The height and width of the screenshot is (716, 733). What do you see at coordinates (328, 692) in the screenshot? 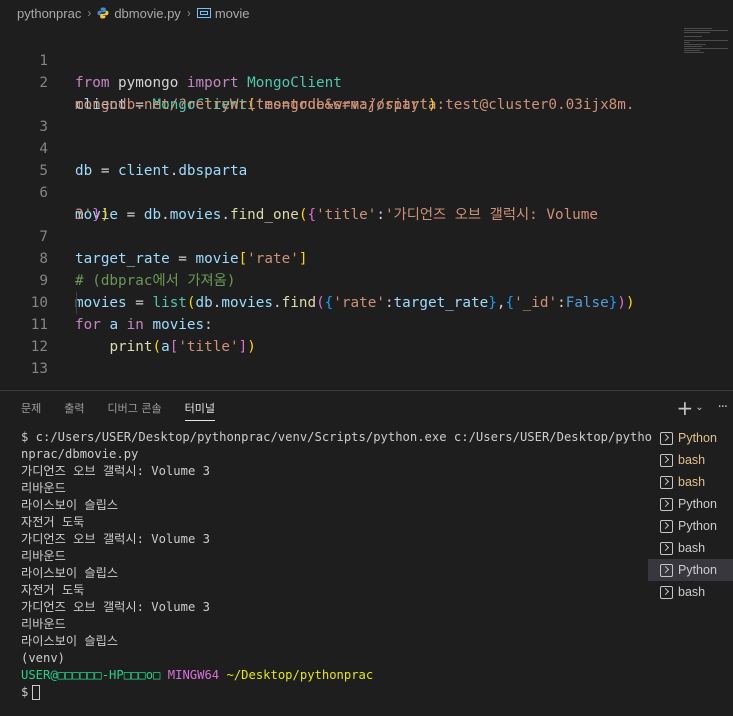
I see `terminal-input-line: $` at bounding box center [328, 692].